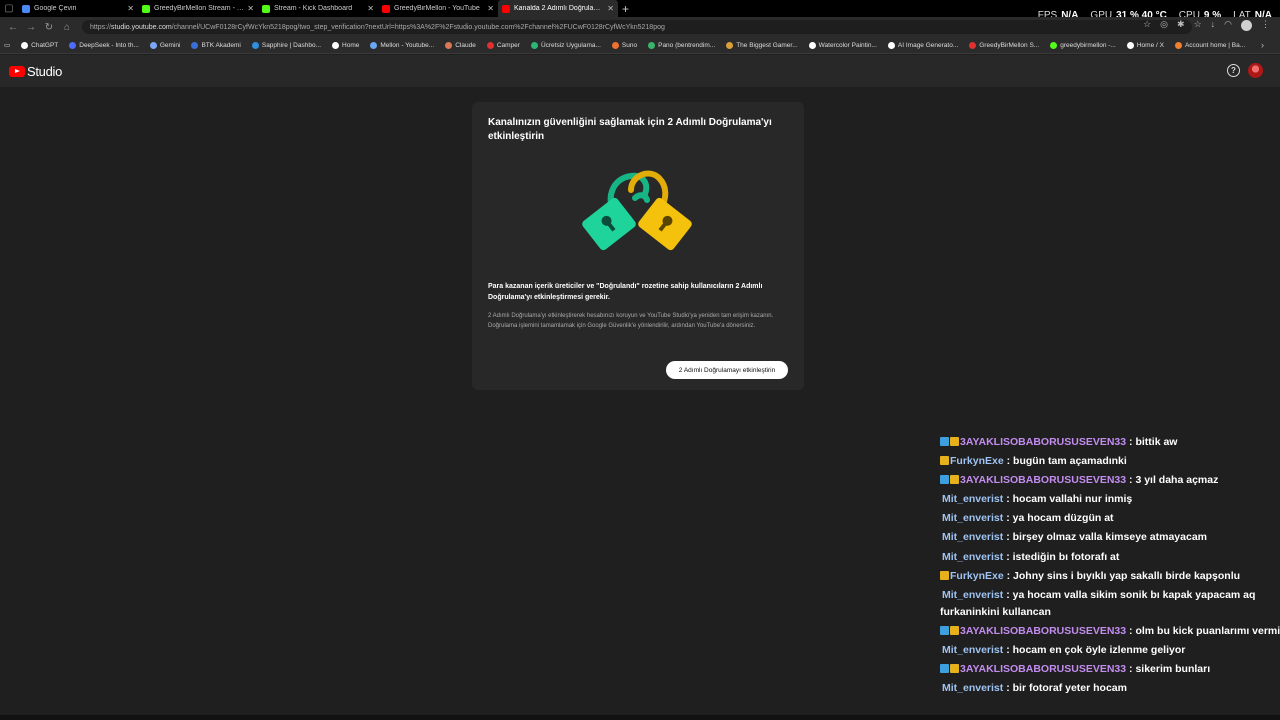 This screenshot has height=720, width=1280. Describe the element at coordinates (313, 8) in the screenshot. I see `tab-title: Stream - Kick Dashboard` at that location.